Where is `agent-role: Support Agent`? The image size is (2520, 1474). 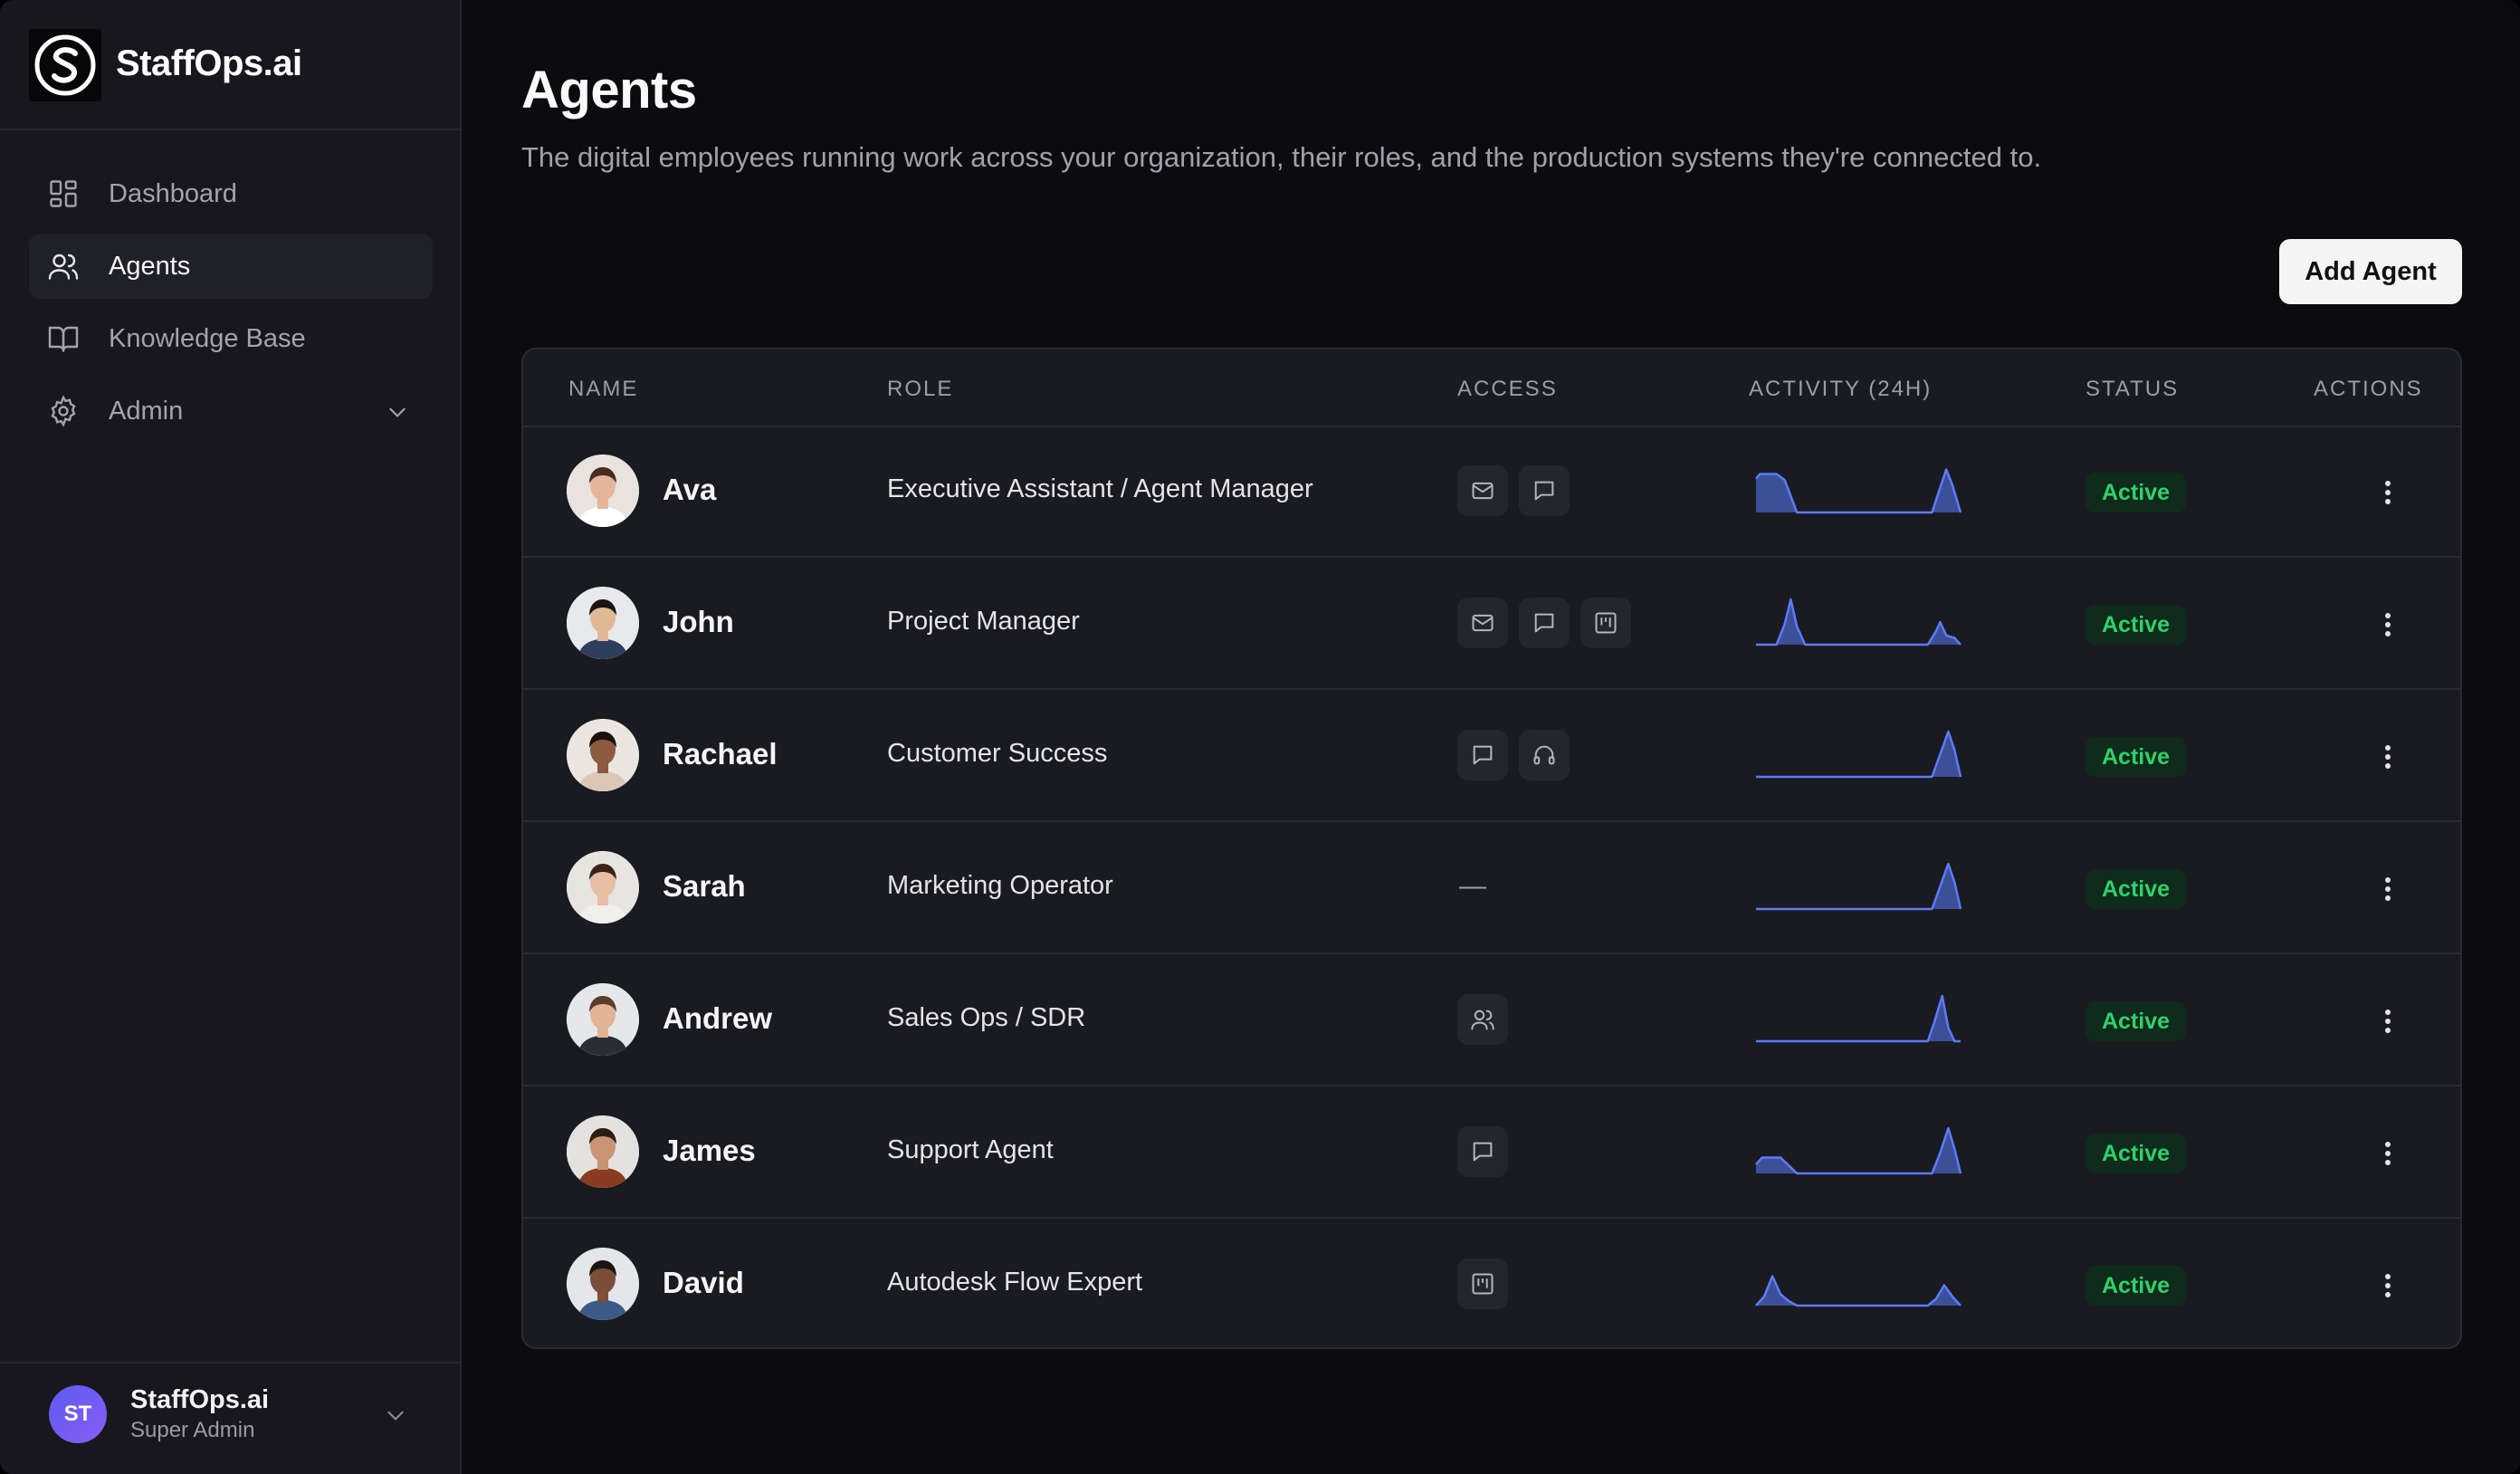 agent-role: Support Agent is located at coordinates (970, 1149).